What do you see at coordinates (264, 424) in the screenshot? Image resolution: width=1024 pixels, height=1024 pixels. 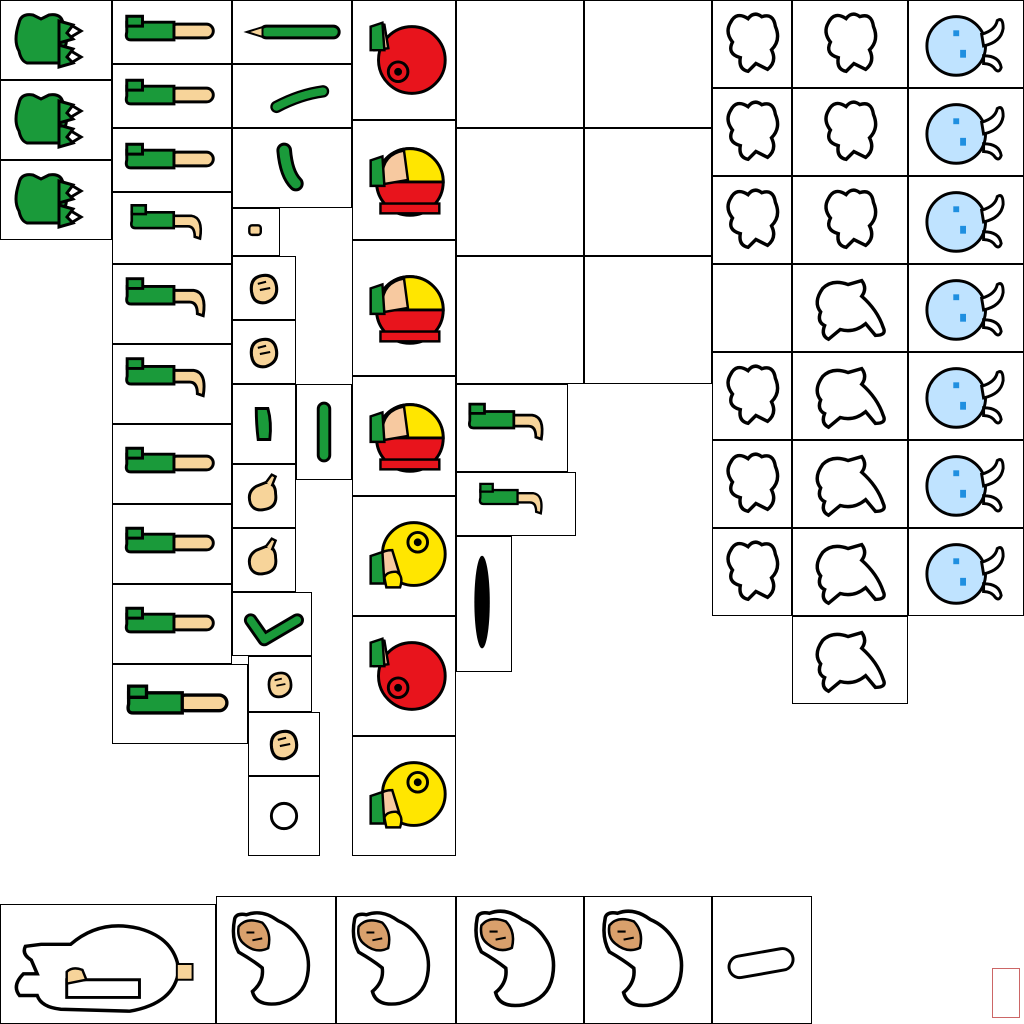 I see `bean-sprite` at bounding box center [264, 424].